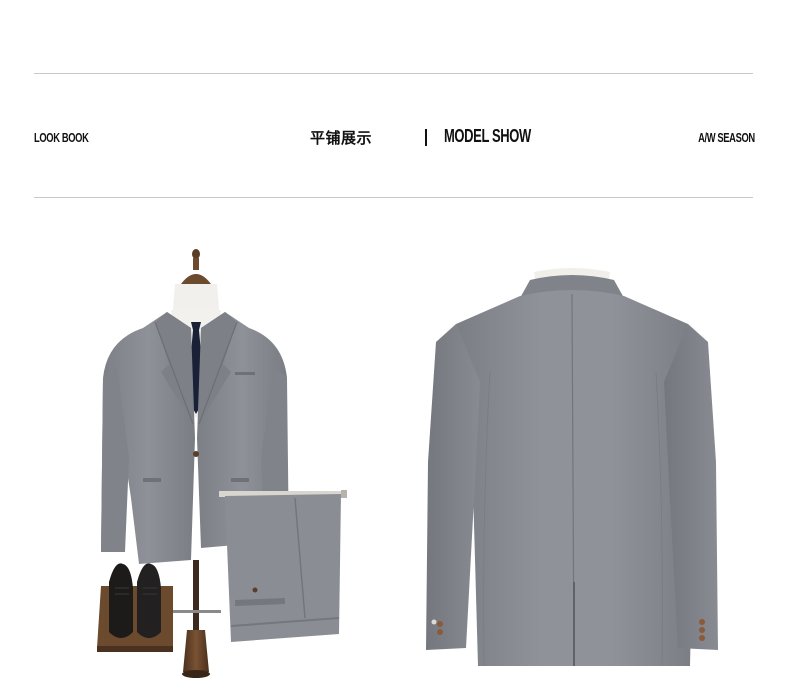 The height and width of the screenshot is (689, 790). What do you see at coordinates (61, 137) in the screenshot?
I see `look-book-label: LOOK BOOK` at bounding box center [61, 137].